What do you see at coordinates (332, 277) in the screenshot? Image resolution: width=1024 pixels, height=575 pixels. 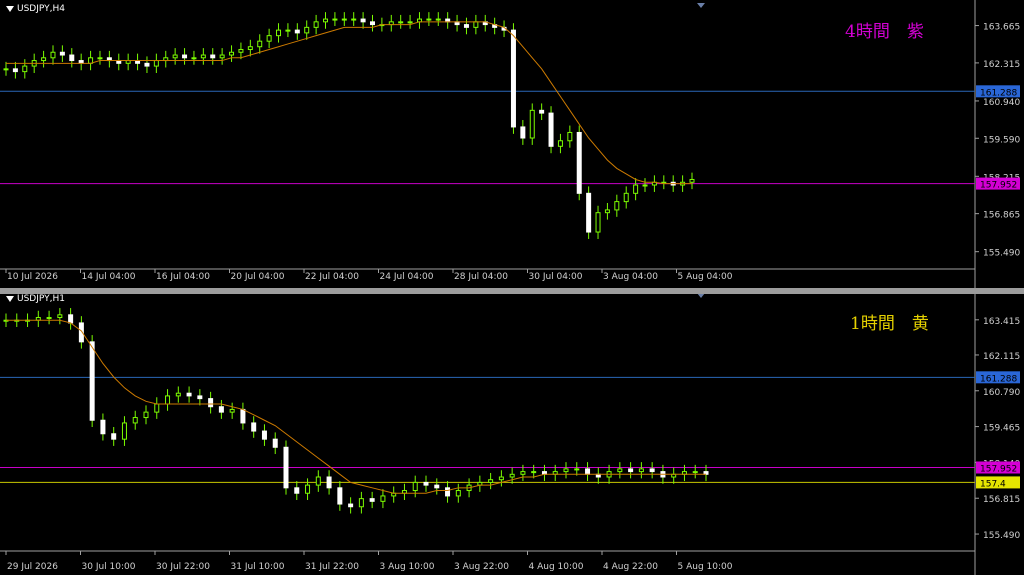 I see `x-tick-label: 22 Jul 04:00` at bounding box center [332, 277].